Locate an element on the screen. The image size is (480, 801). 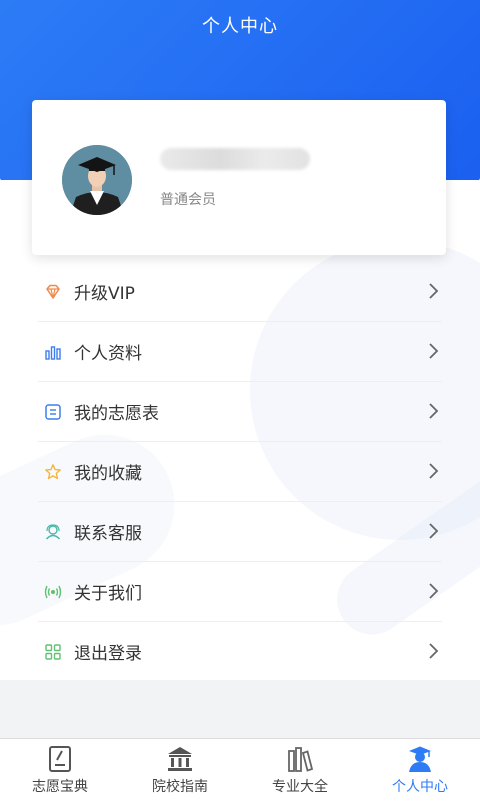
bottom-tab-bar: 志愿宝典 院校指南 专业大全 个人中心 is located at coordinates (240, 769).